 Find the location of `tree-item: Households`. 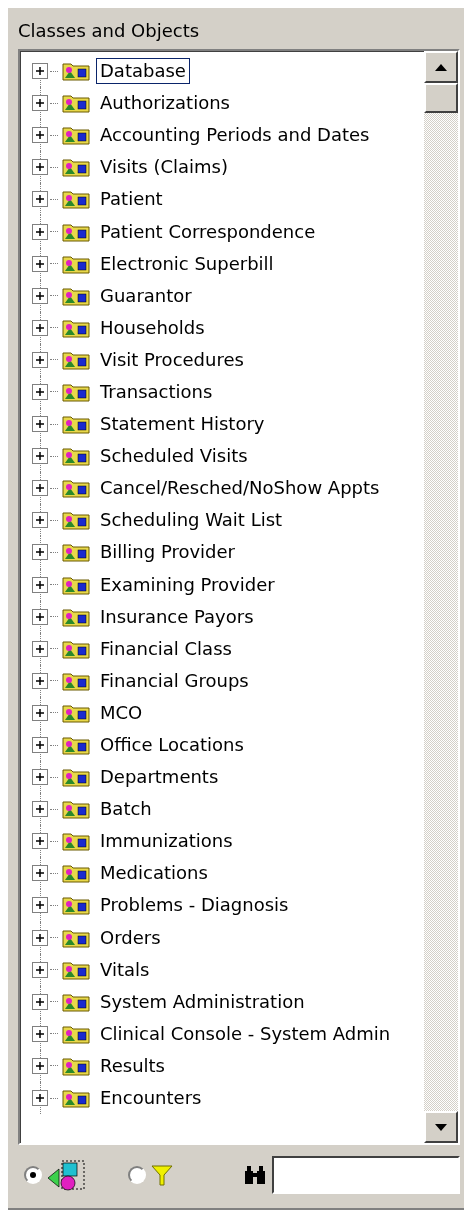

tree-item: Households is located at coordinates (152, 327).